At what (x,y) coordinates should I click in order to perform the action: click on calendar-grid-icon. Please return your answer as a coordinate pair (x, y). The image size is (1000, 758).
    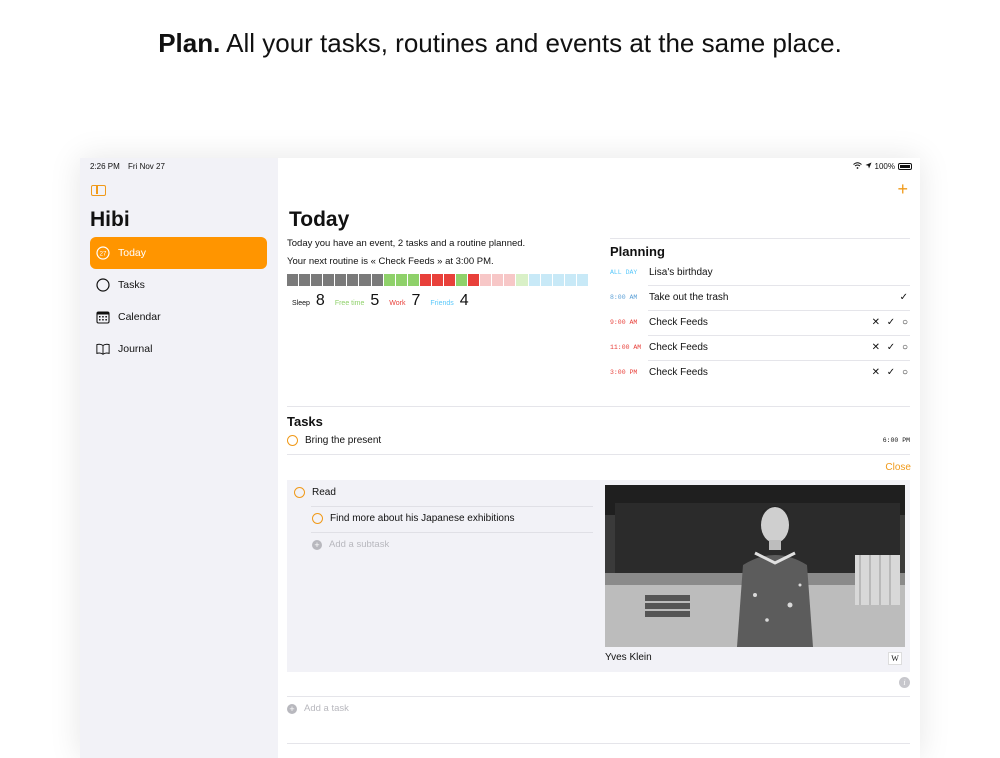
    Looking at the image, I should click on (103, 317).